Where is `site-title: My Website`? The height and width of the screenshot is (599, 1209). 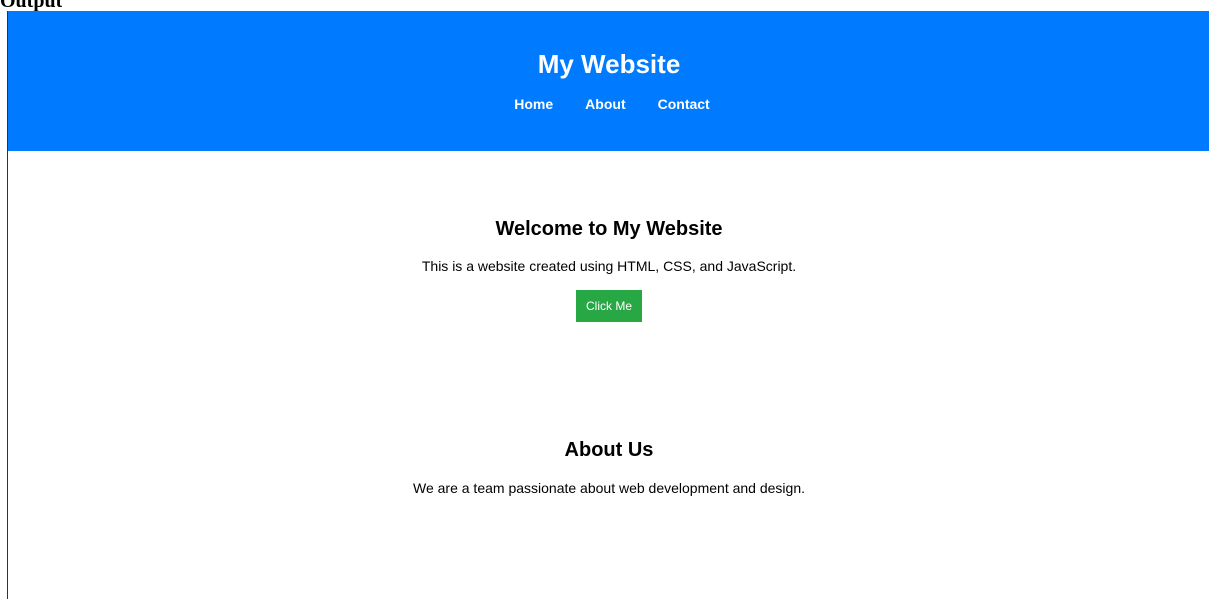
site-title: My Website is located at coordinates (609, 64).